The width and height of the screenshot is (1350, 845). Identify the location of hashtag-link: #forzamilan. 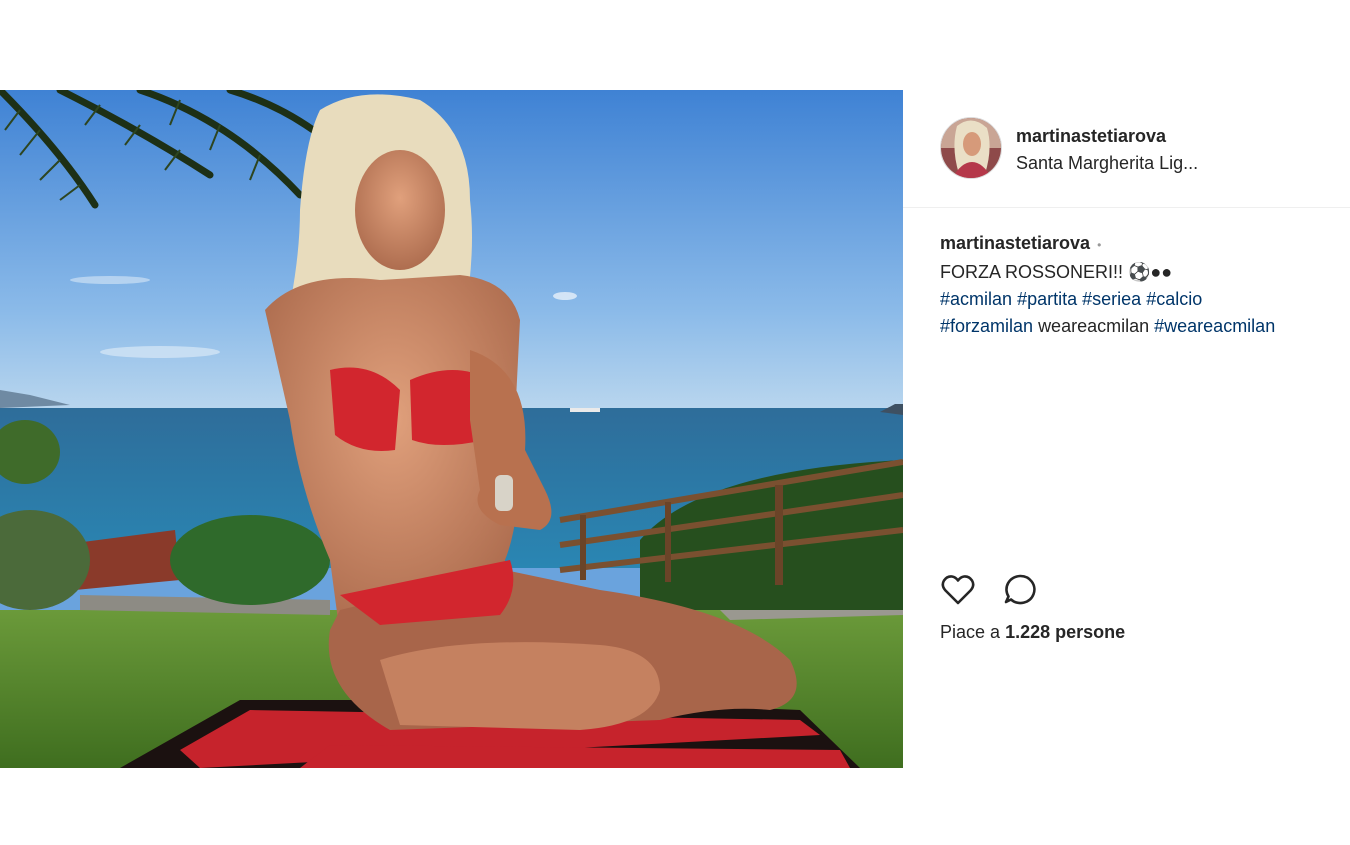
(986, 326).